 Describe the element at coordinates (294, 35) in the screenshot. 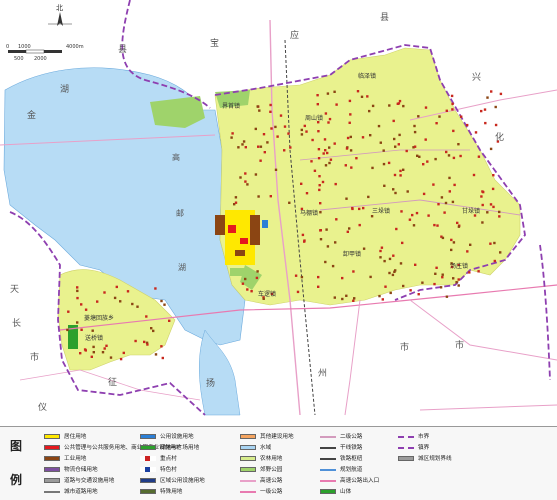

I see `region-char: 应` at that location.